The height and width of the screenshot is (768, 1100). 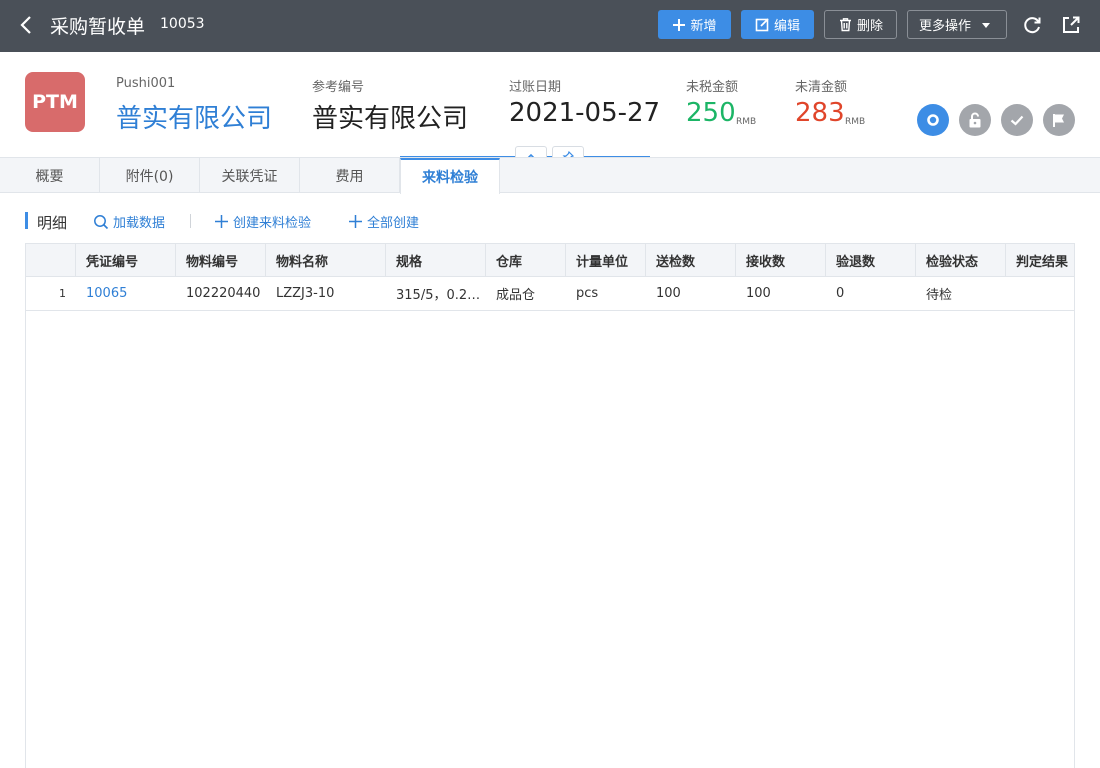 I want to click on edit-button: 编辑, so click(x=777, y=24).